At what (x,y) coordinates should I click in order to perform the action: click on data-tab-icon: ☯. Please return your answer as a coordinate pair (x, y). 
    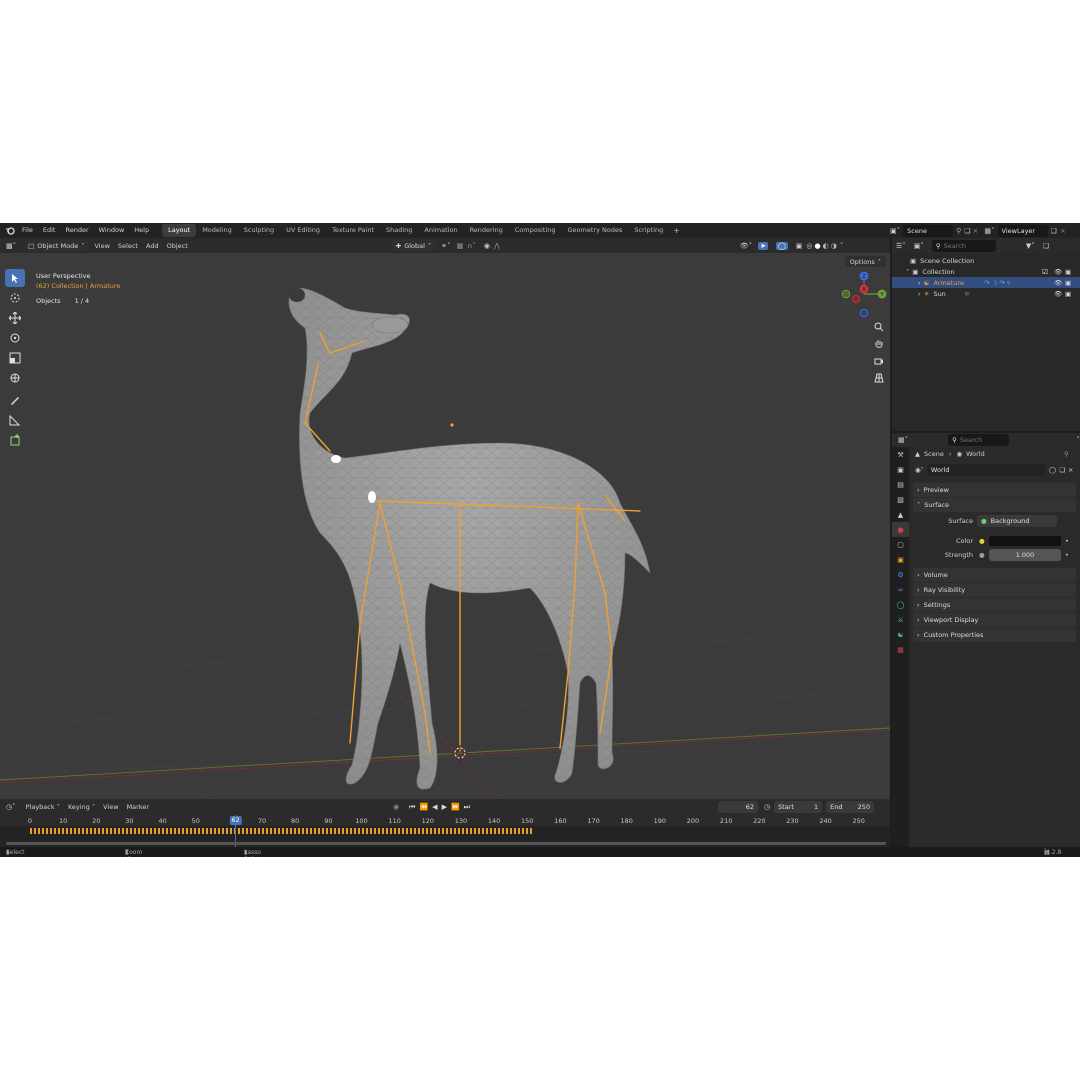
    Looking at the image, I should click on (900, 634).